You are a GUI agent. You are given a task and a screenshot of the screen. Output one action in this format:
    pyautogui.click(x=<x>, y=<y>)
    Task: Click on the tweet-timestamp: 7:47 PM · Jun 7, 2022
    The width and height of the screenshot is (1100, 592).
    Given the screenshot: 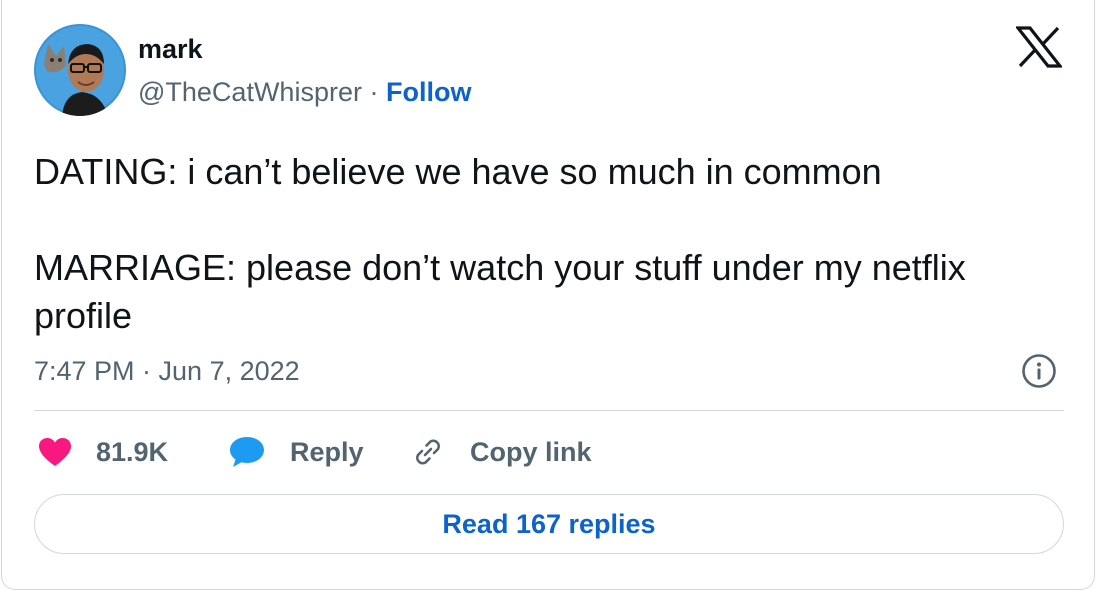 What is the action you would take?
    pyautogui.click(x=167, y=371)
    